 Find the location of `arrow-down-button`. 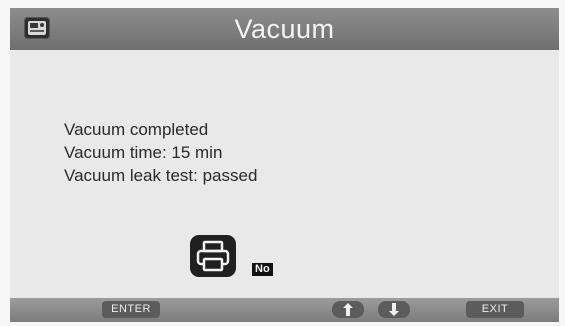

arrow-down-button is located at coordinates (394, 309).